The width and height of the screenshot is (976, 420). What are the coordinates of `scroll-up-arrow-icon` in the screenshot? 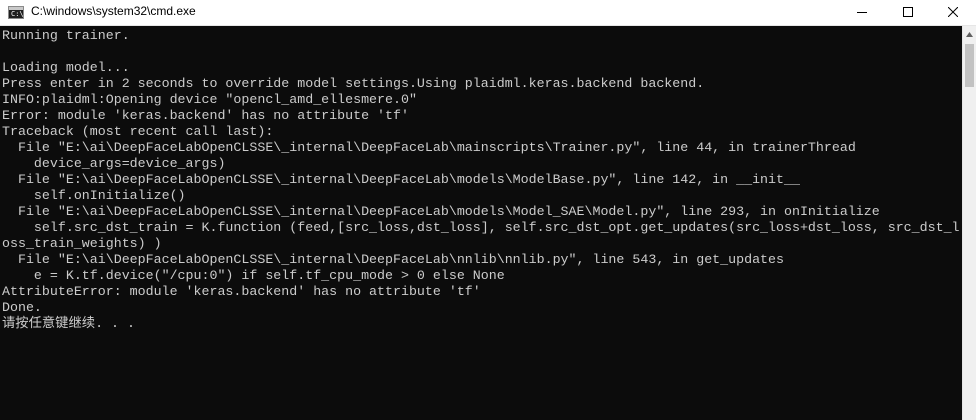 It's located at (969, 34).